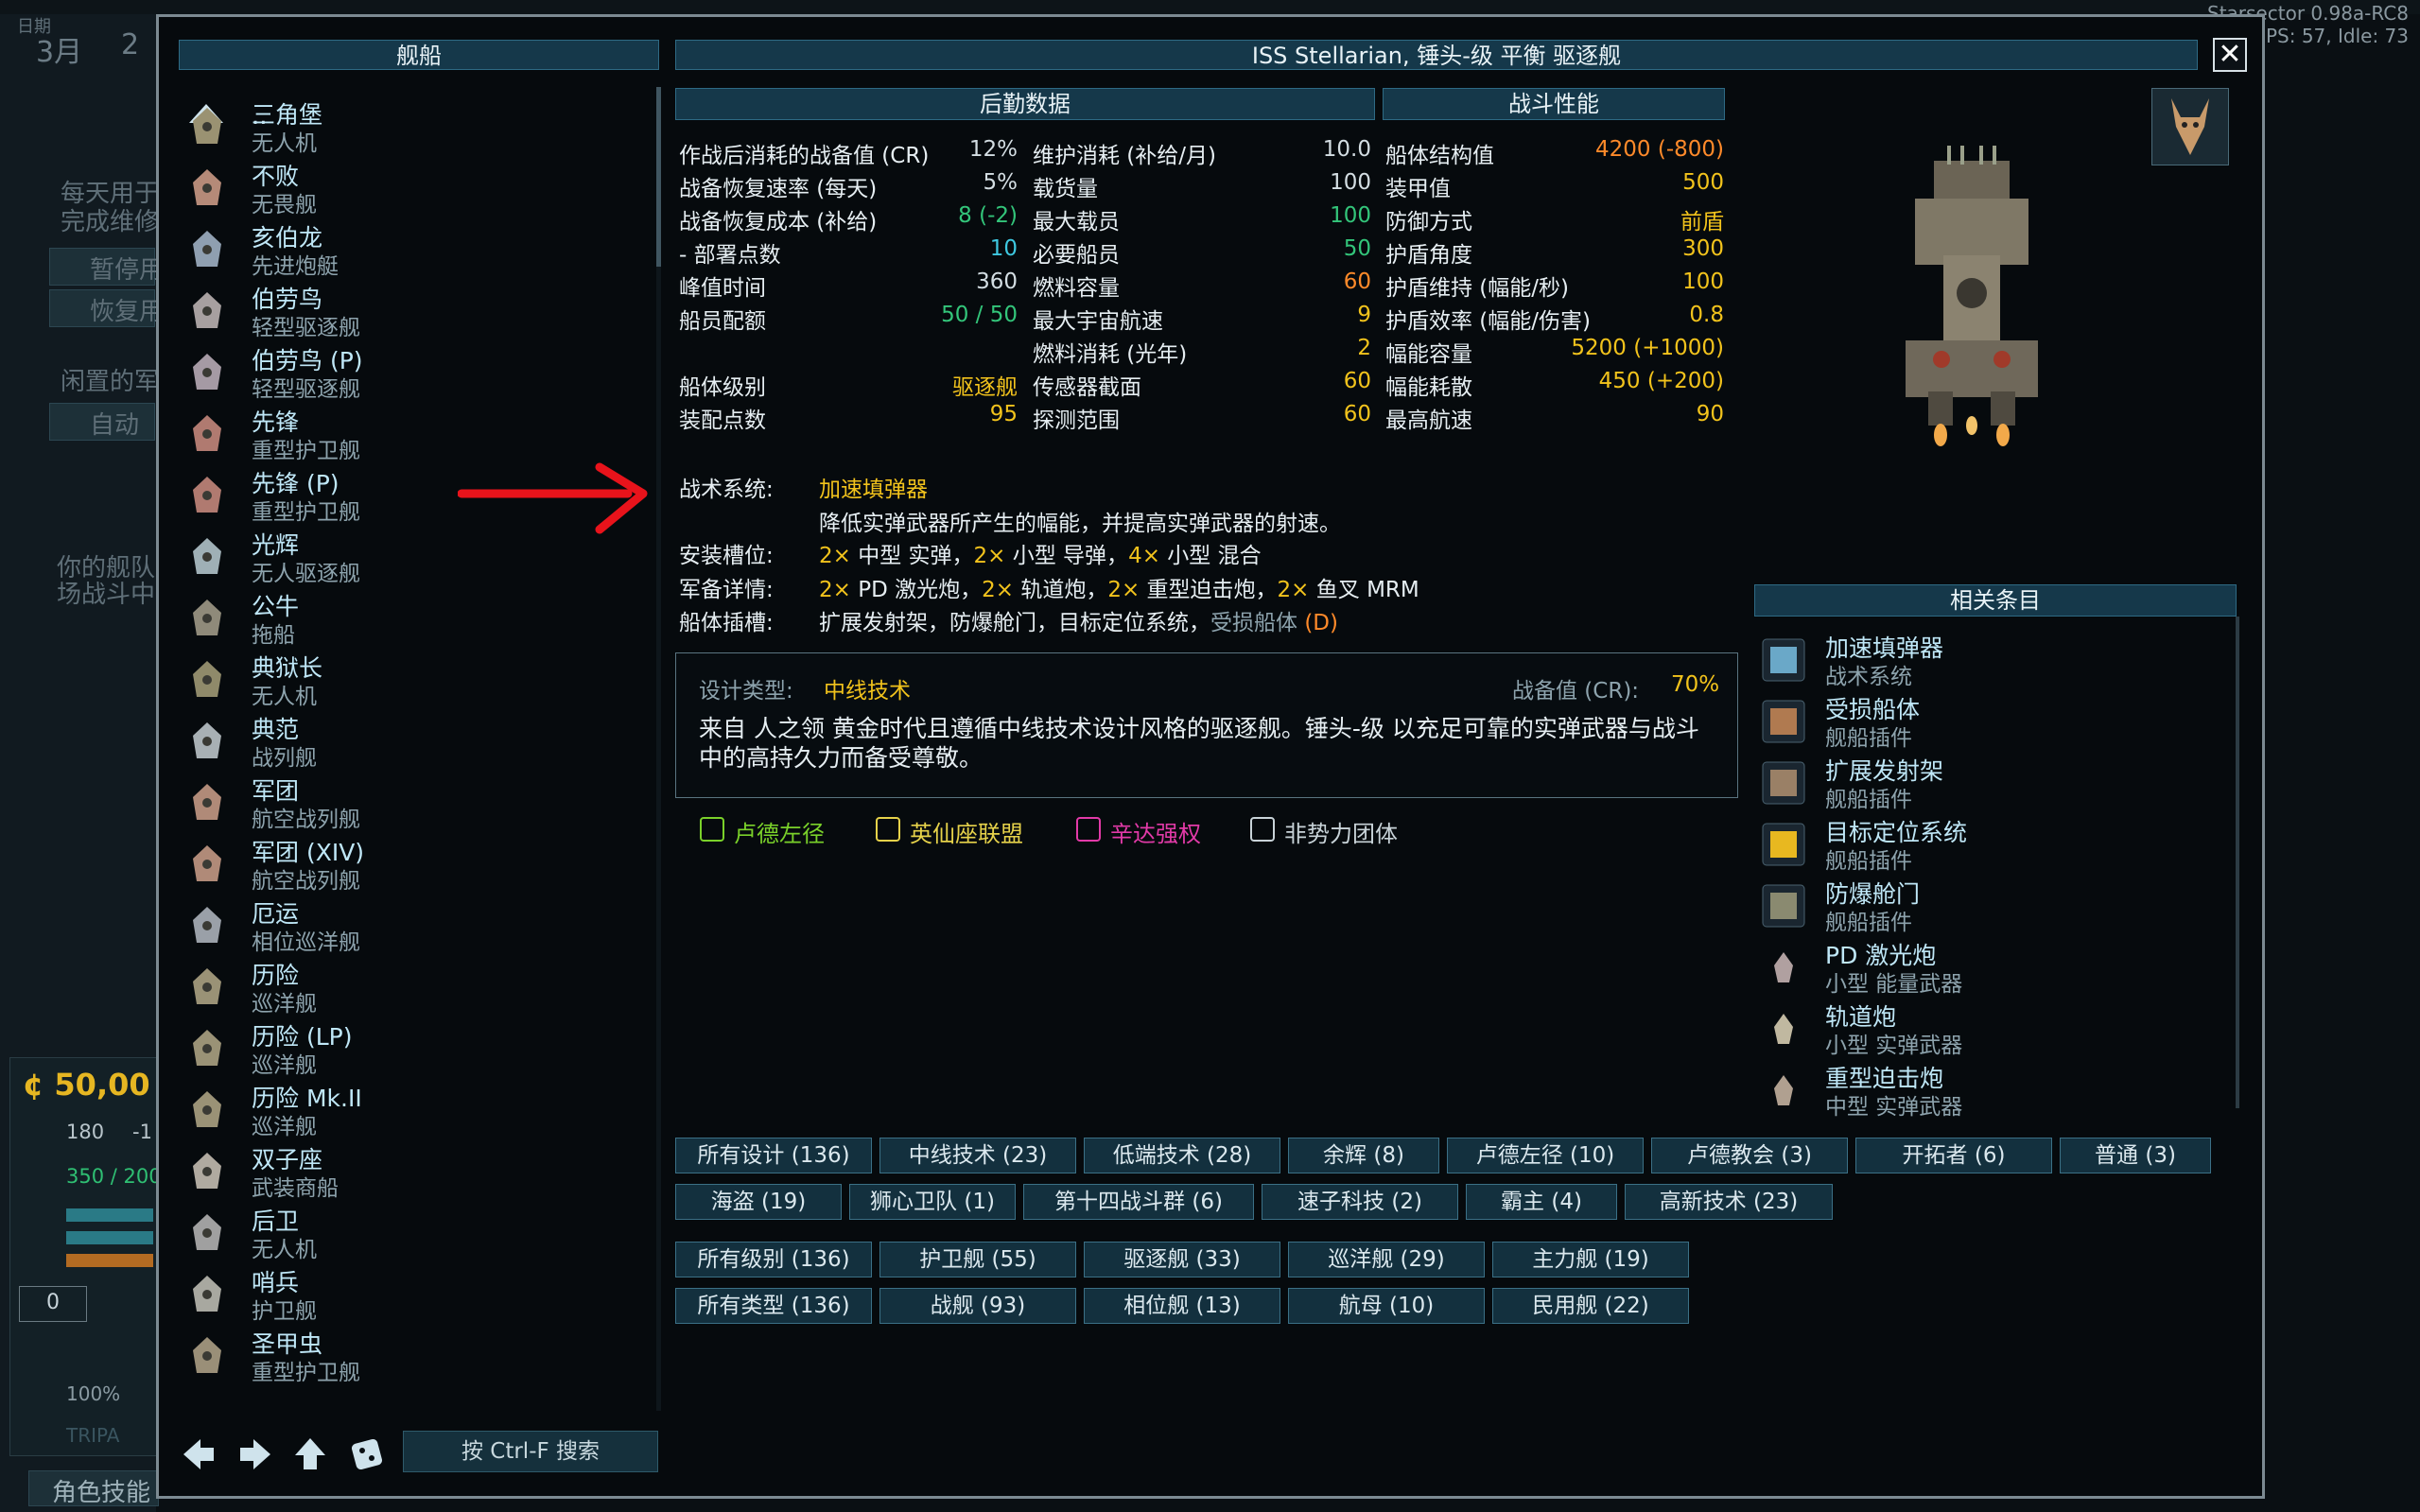  I want to click on officer-portrait, so click(2190, 127).